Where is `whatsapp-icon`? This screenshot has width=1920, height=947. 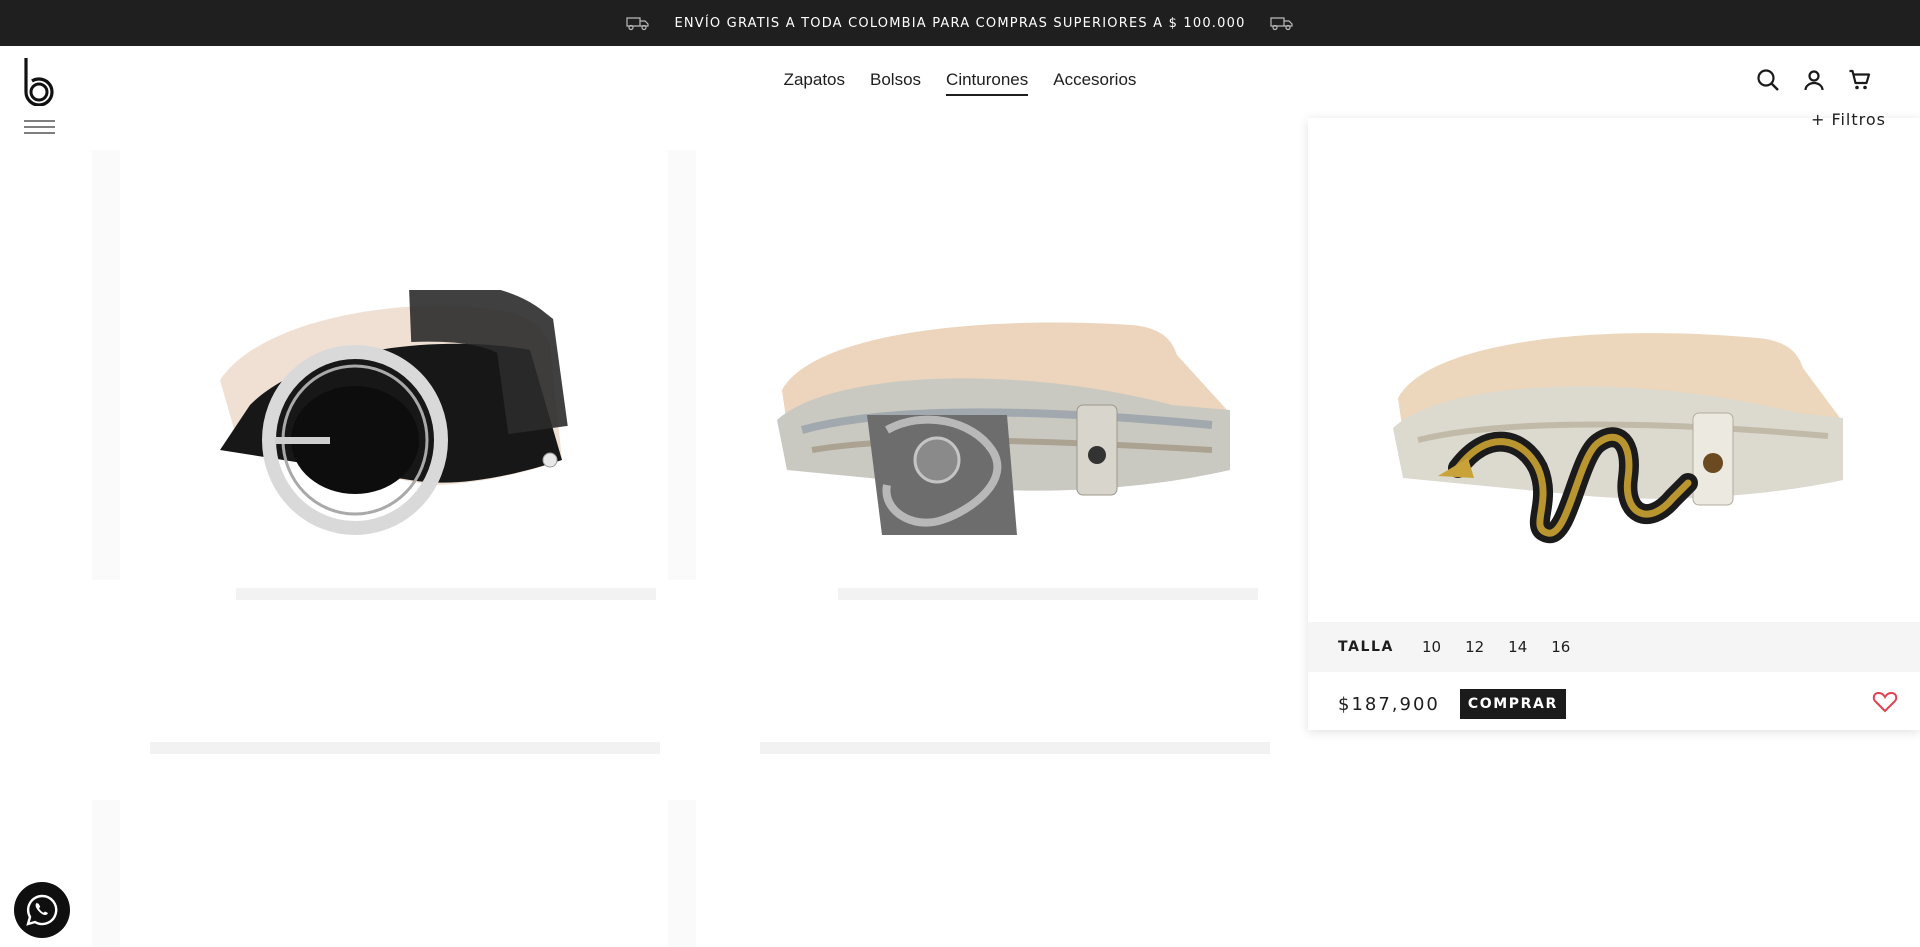 whatsapp-icon is located at coordinates (42, 910).